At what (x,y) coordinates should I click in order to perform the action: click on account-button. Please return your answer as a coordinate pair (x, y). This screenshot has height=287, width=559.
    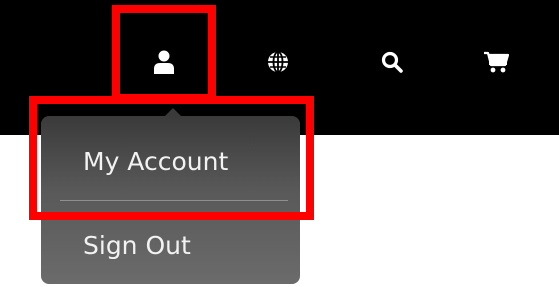
    Looking at the image, I should click on (164, 62).